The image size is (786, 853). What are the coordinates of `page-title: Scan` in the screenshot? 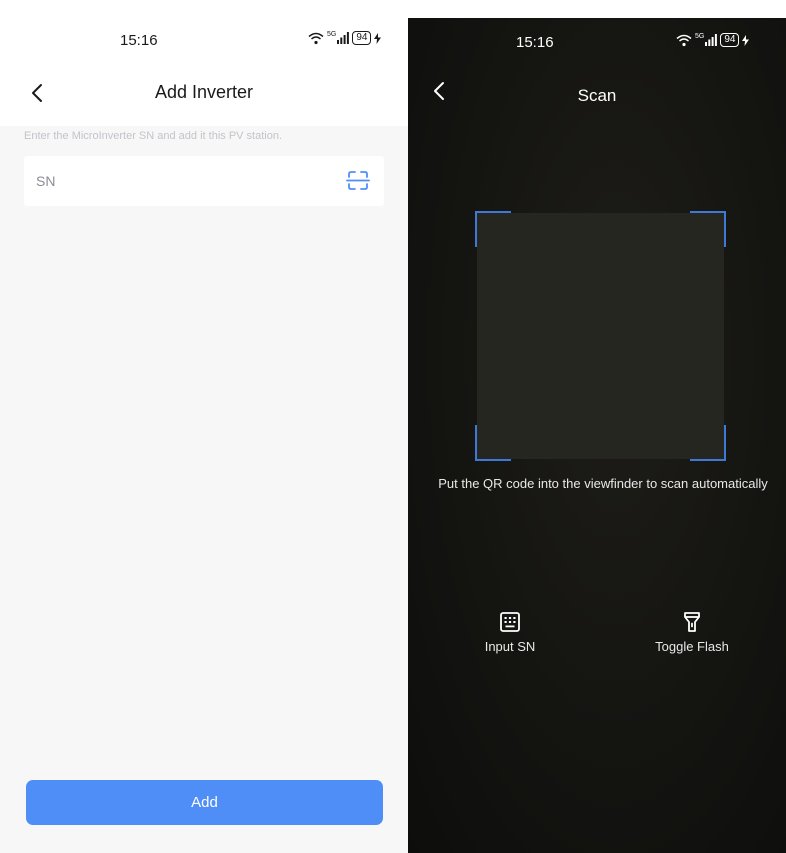 It's located at (597, 95).